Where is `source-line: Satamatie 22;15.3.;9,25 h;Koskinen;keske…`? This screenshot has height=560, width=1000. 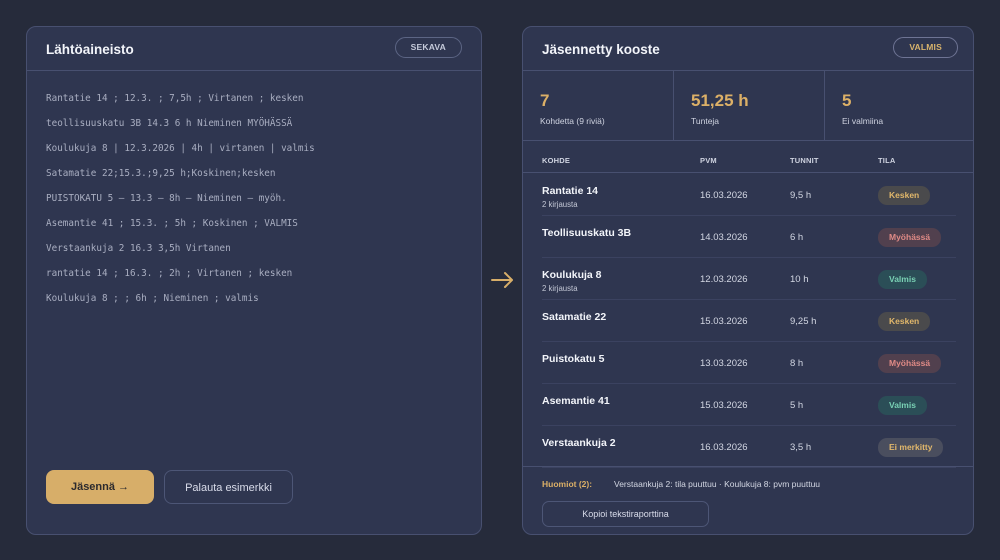 source-line: Satamatie 22;15.3.;9,25 h;Koskinen;keske… is located at coordinates (161, 173).